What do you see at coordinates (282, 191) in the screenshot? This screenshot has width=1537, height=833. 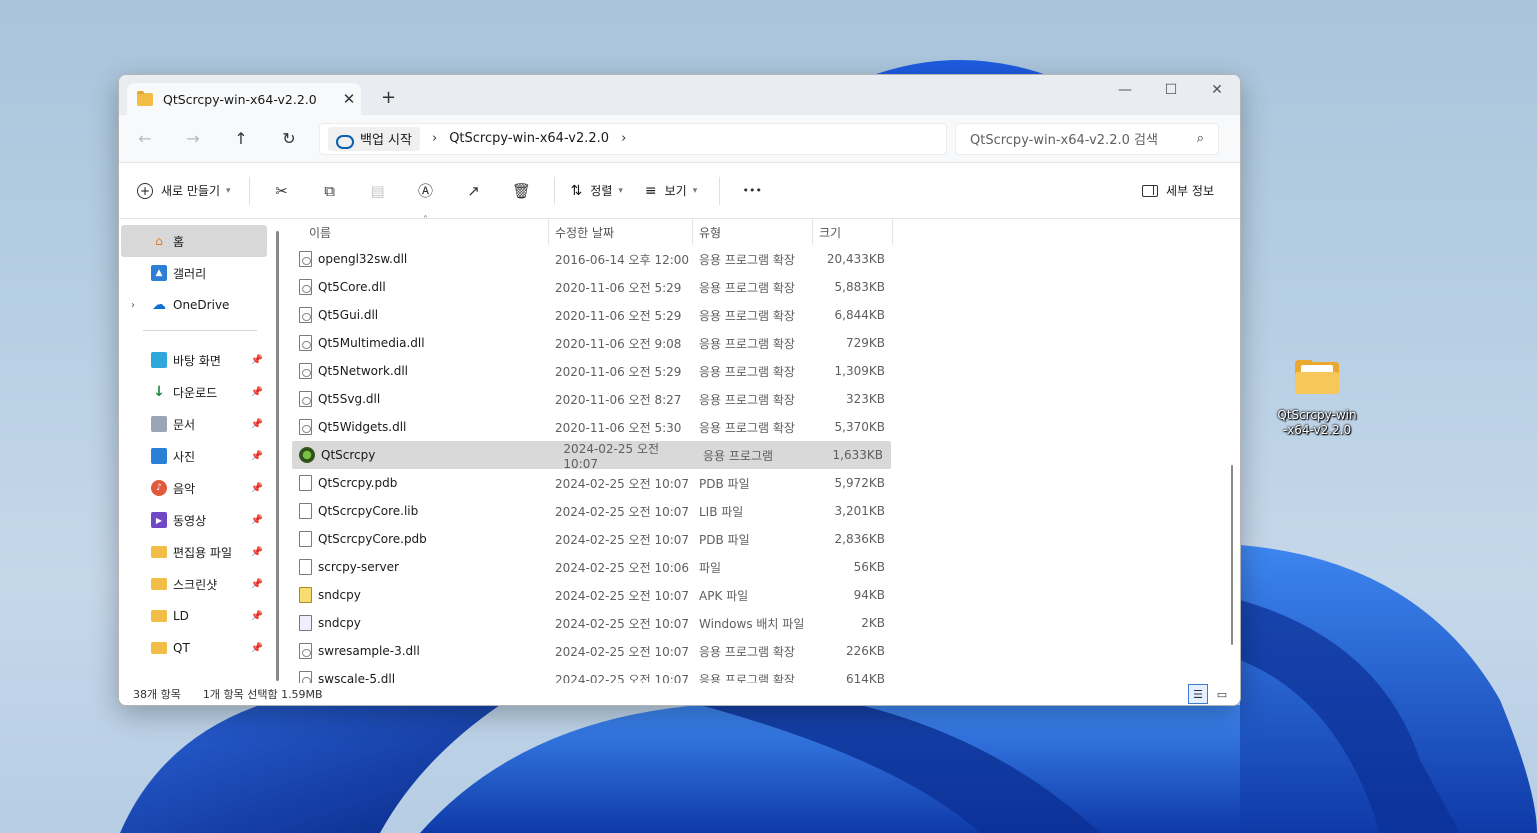 I see `cut-icon: ✂` at bounding box center [282, 191].